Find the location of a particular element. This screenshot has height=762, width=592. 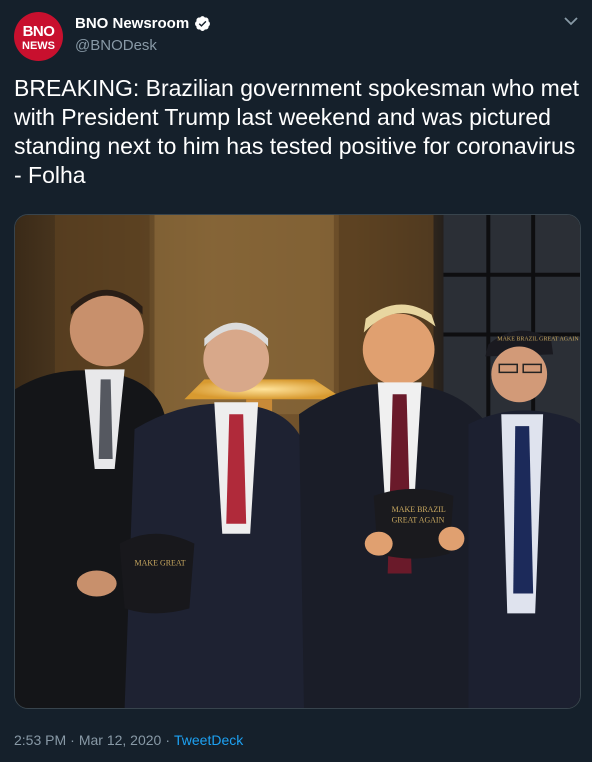

chevron-down-icon is located at coordinates (571, 21).